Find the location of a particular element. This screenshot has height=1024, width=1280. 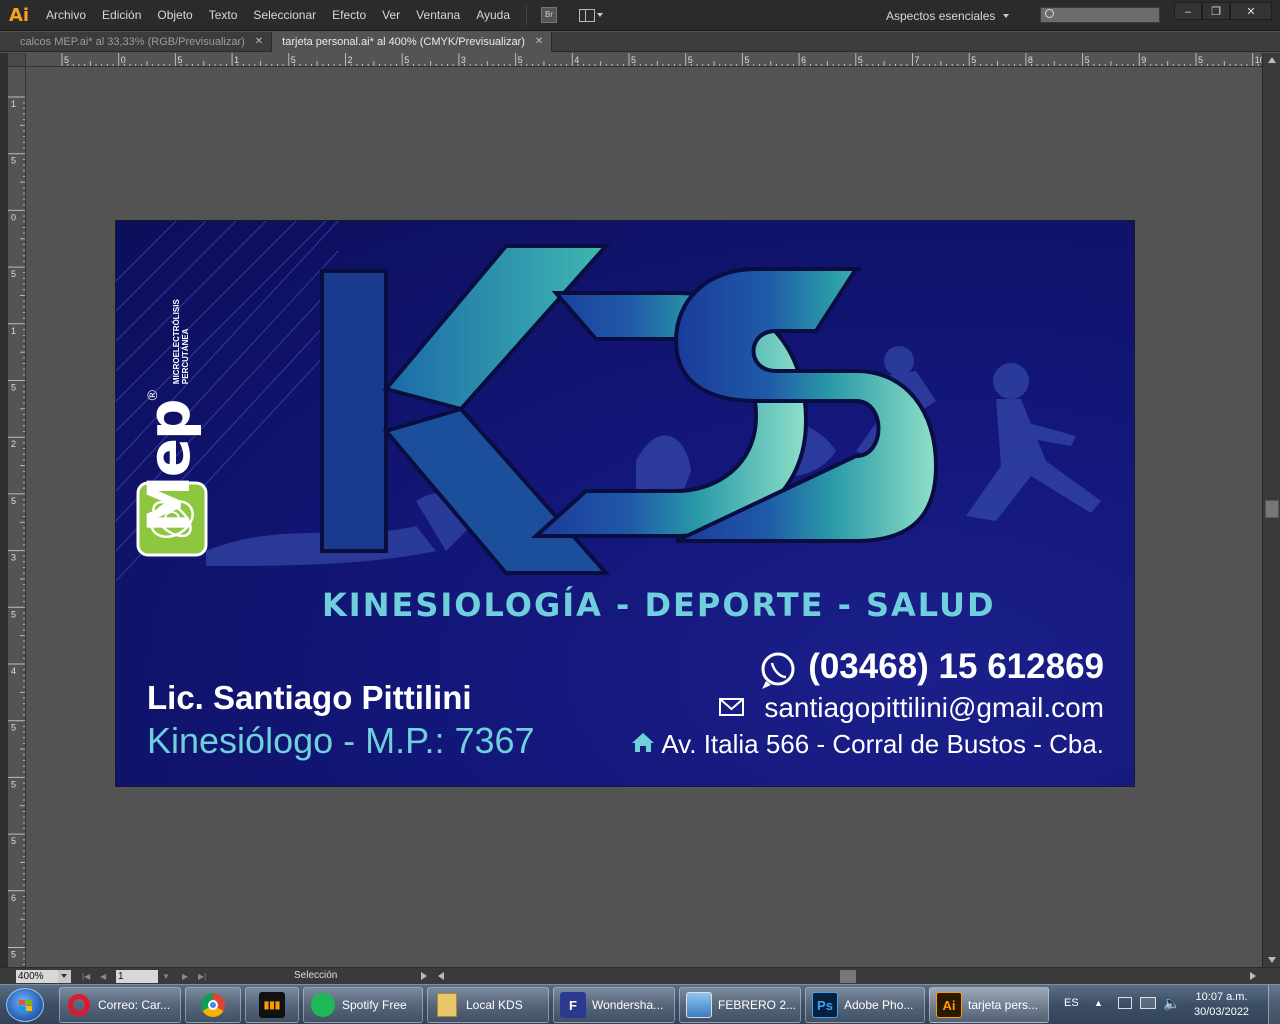

ruler-label: 7 is located at coordinates (917, 60).